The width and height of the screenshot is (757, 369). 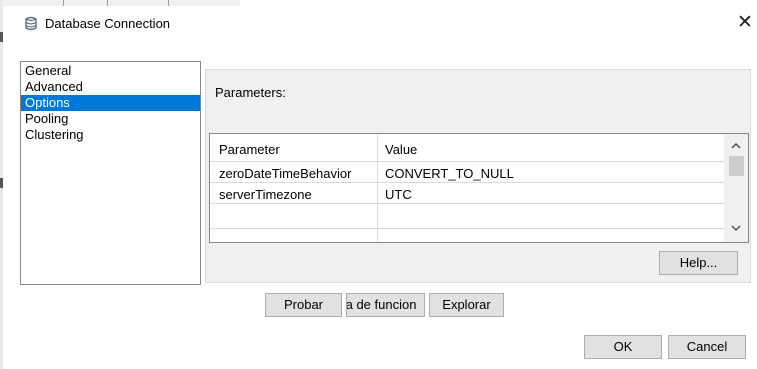 What do you see at coordinates (736, 146) in the screenshot?
I see `chevron-up-icon` at bounding box center [736, 146].